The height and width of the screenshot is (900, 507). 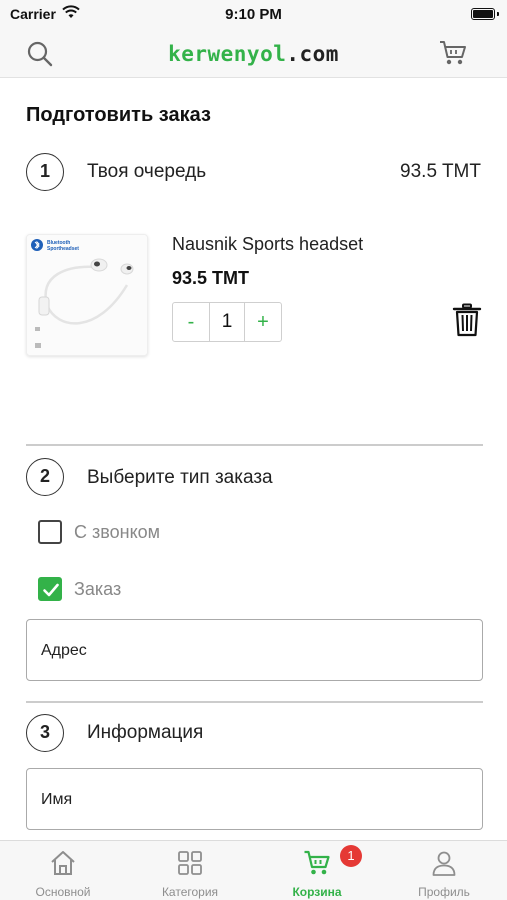 What do you see at coordinates (45, 172) in the screenshot?
I see `step-1-number: 1` at bounding box center [45, 172].